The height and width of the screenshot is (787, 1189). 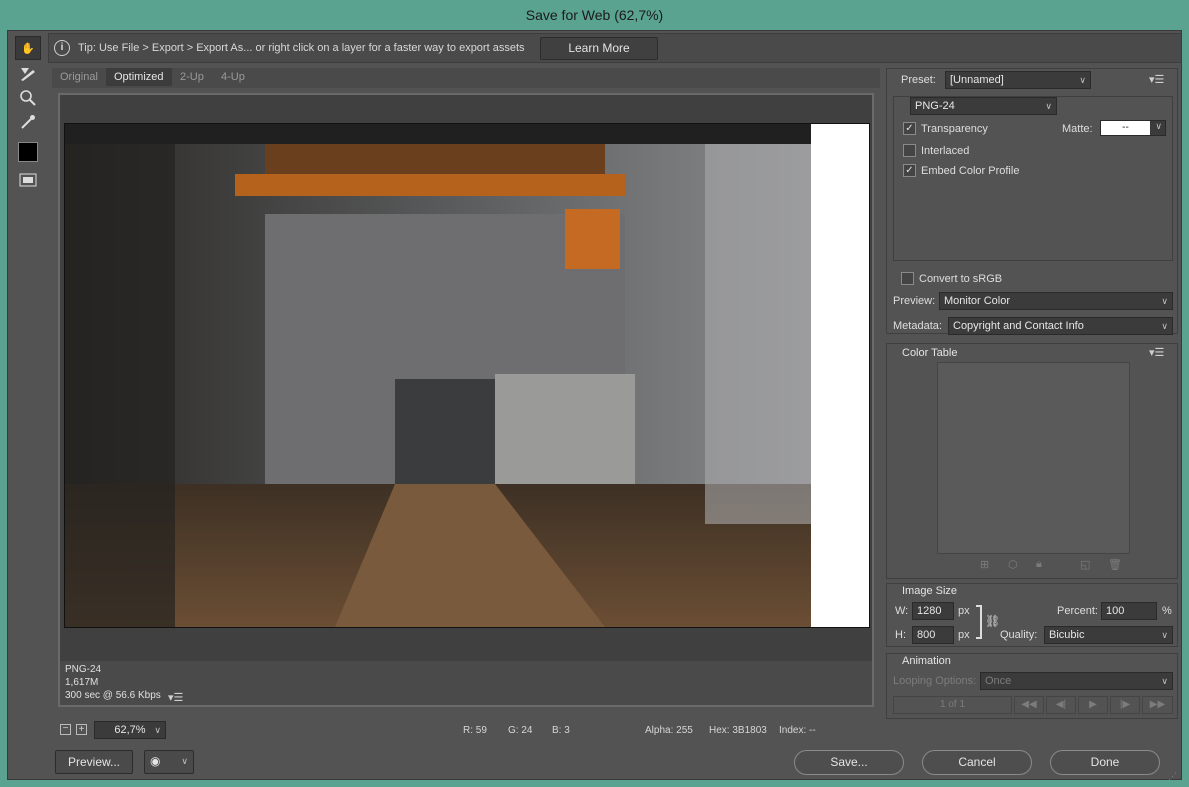 What do you see at coordinates (954, 129) in the screenshot?
I see `transparency-label: Transparency` at bounding box center [954, 129].